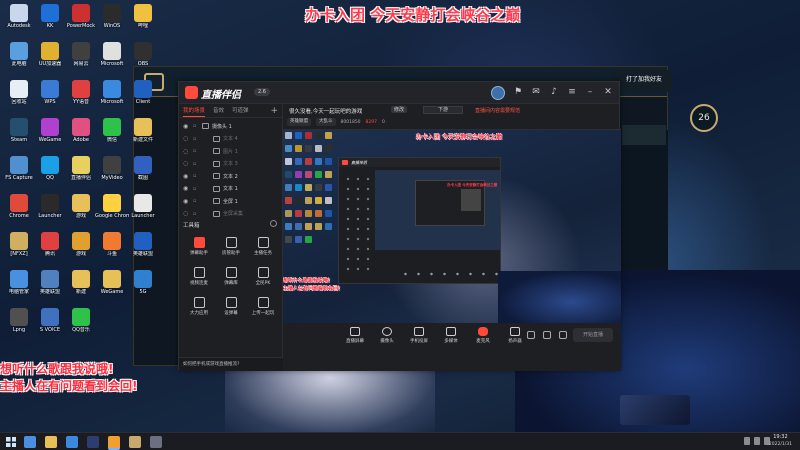 The height and width of the screenshot is (450, 800). I want to click on taskbar-browser-icon, so click(72, 442).